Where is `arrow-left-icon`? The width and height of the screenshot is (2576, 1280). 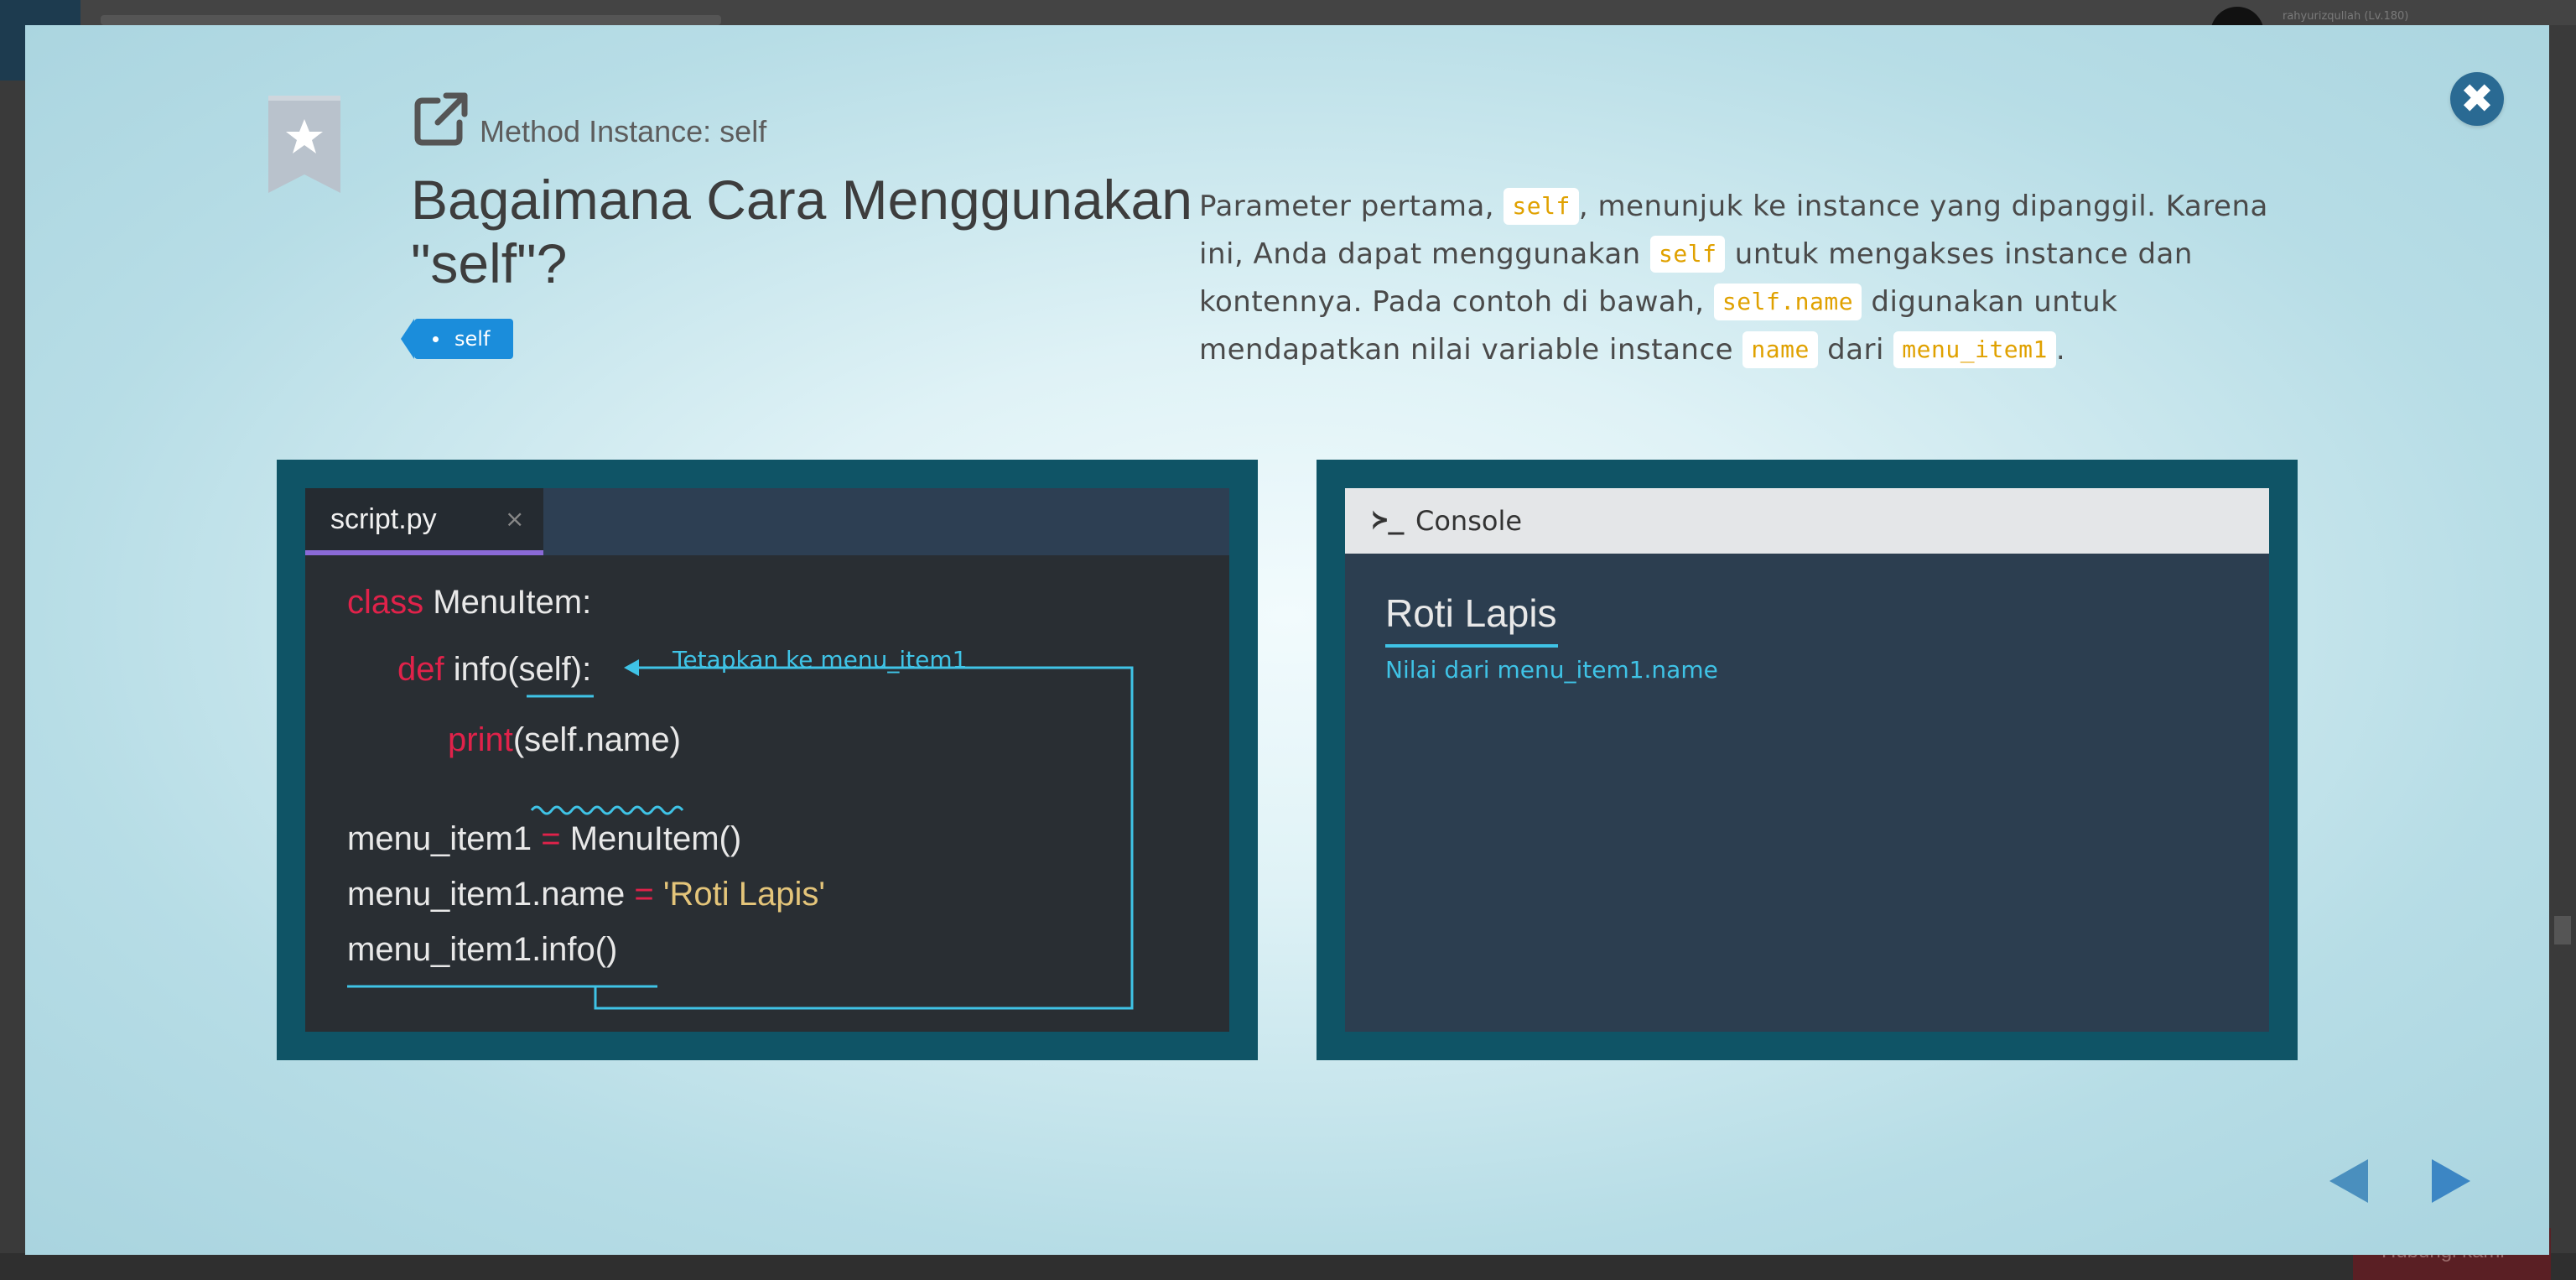 arrow-left-icon is located at coordinates (2348, 1181).